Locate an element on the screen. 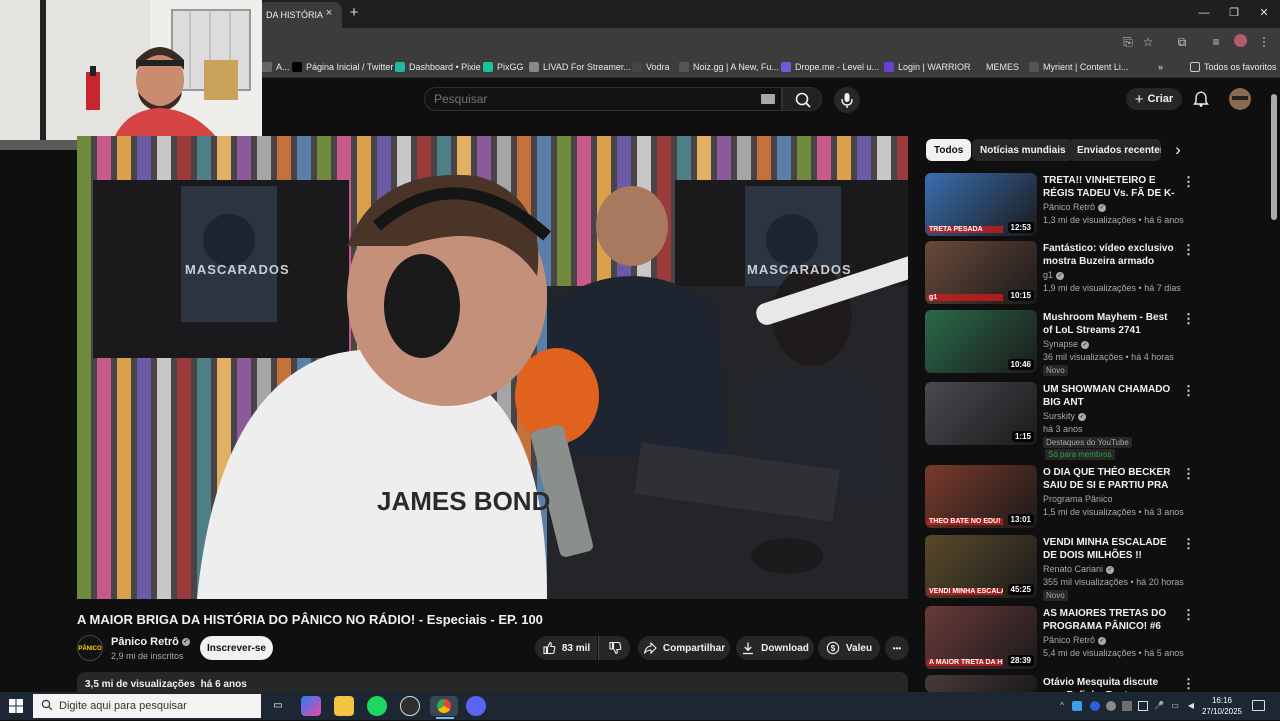  recommendation-title: UM SHOWMAN CHAMADO BIG ANT is located at coordinates (1111, 396).